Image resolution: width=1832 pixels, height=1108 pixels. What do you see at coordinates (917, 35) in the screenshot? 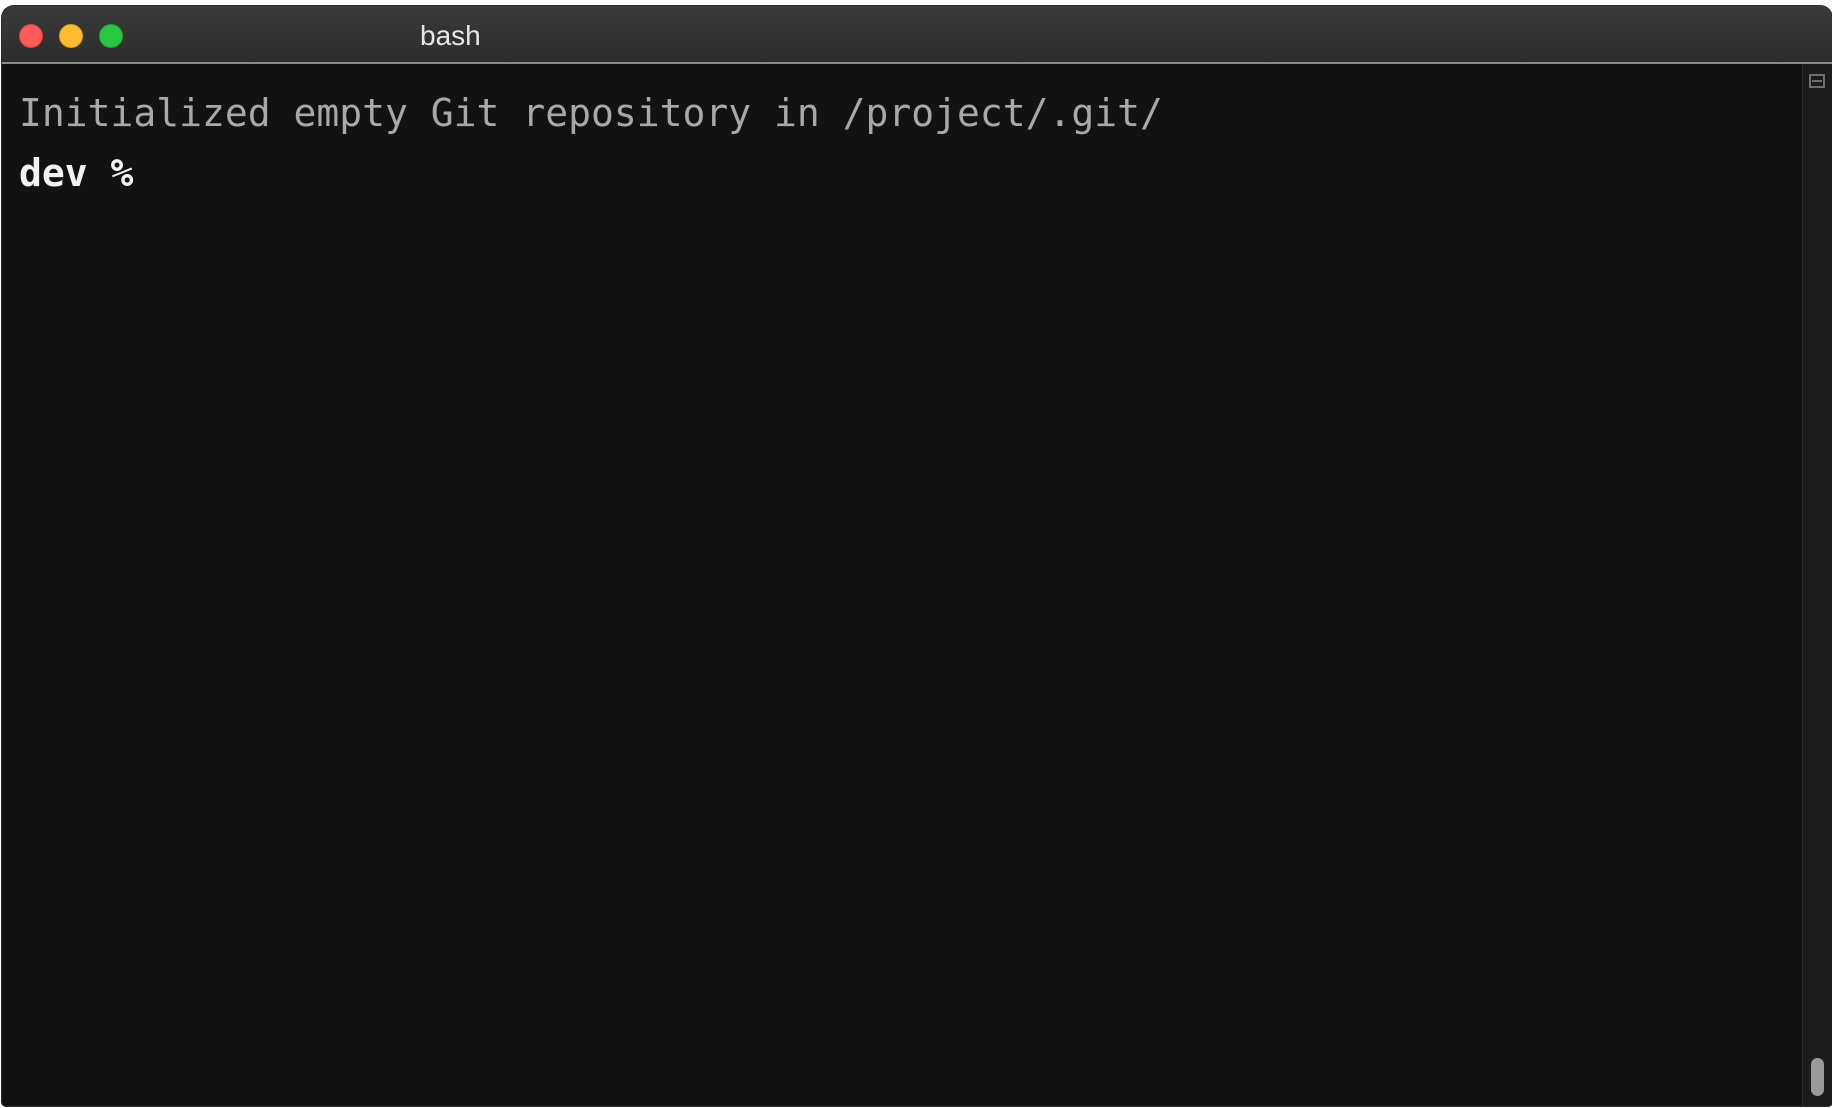
I see `title-bar: bash` at bounding box center [917, 35].